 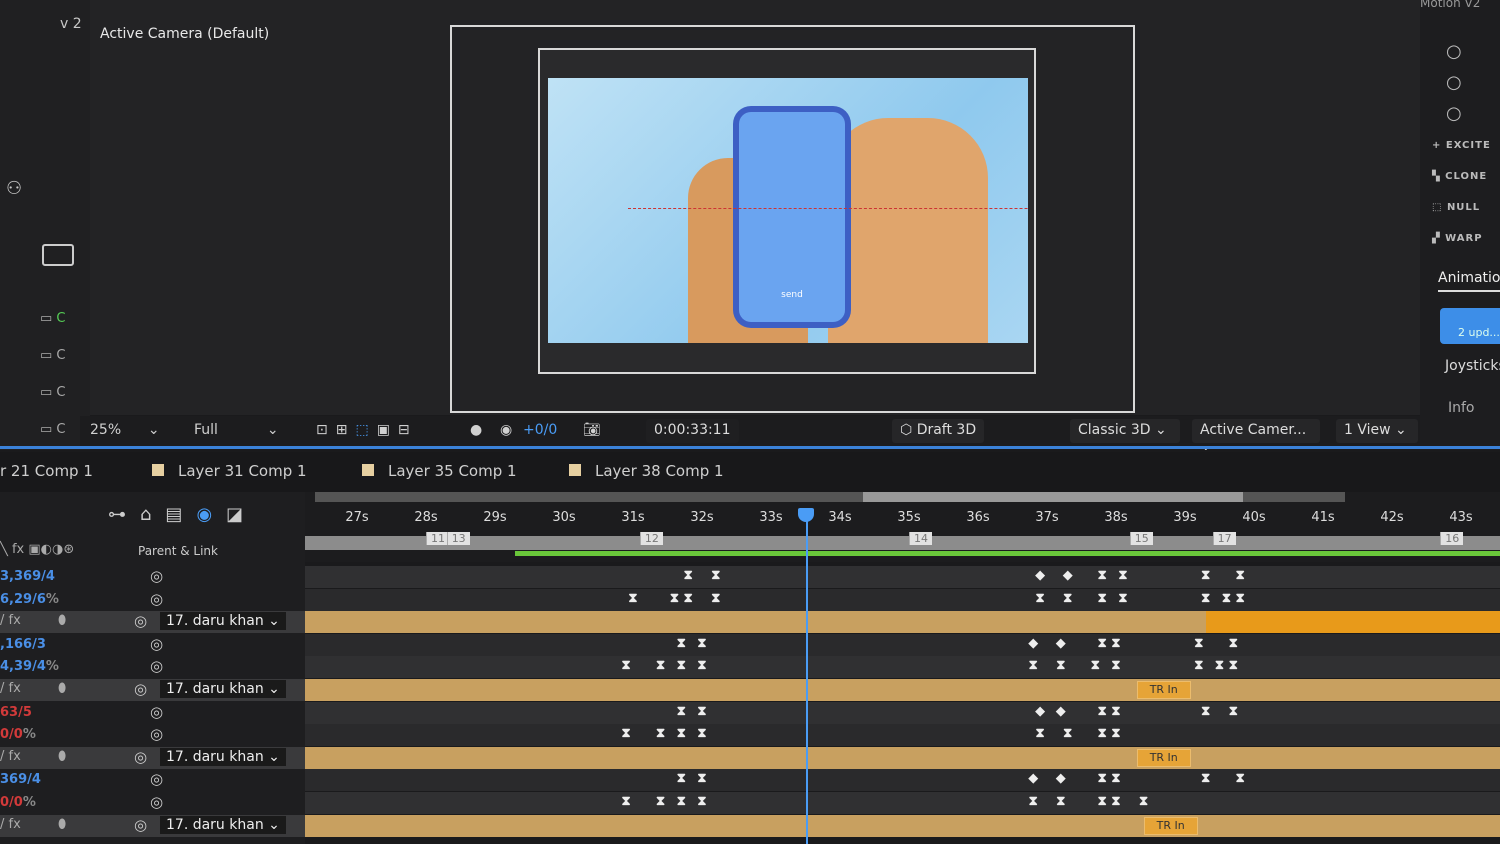 What do you see at coordinates (1456, 207) in the screenshot?
I see `null-button: ⬚ NULL` at bounding box center [1456, 207].